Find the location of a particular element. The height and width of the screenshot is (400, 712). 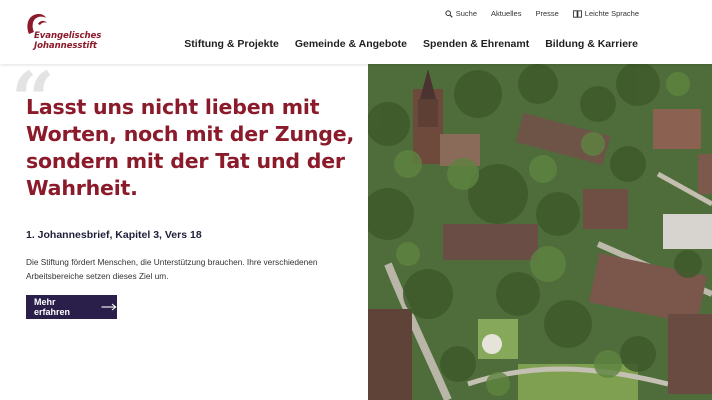

quote-source: 1. Johannesbrief, Kapitel 3, Vers 18 is located at coordinates (114, 235).